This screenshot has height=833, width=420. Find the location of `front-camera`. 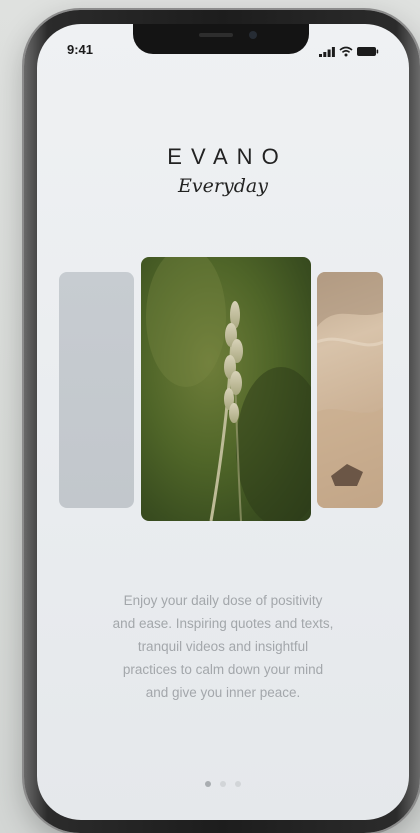

front-camera is located at coordinates (253, 35).